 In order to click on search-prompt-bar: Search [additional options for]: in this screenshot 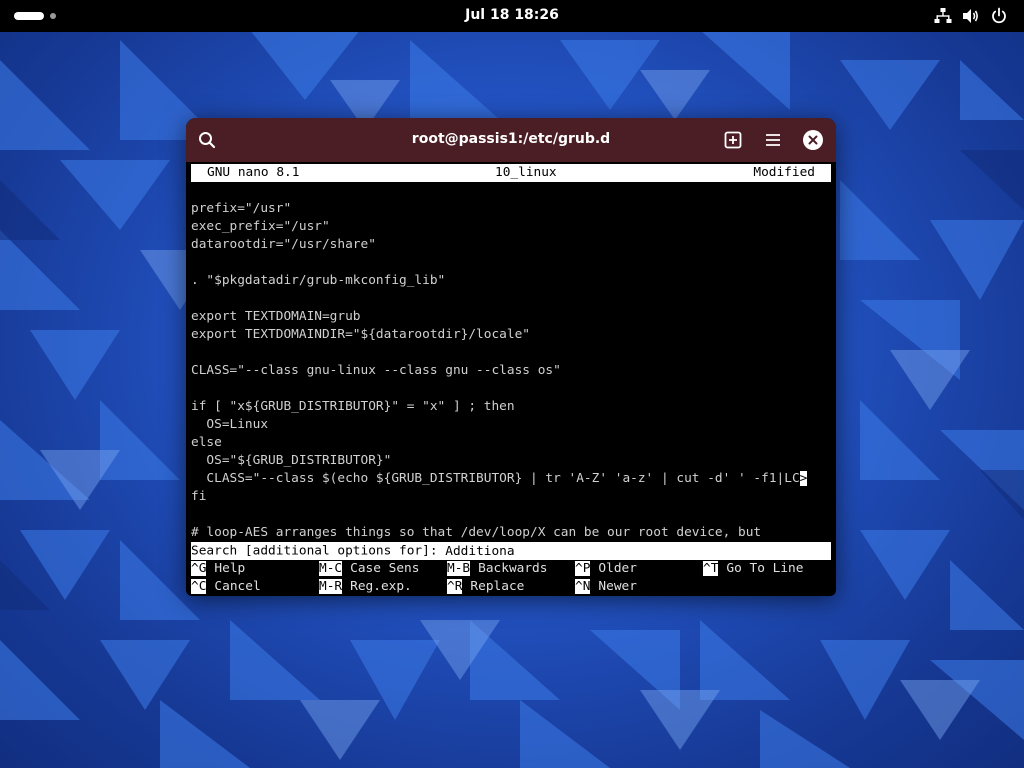, I will do `click(511, 551)`.